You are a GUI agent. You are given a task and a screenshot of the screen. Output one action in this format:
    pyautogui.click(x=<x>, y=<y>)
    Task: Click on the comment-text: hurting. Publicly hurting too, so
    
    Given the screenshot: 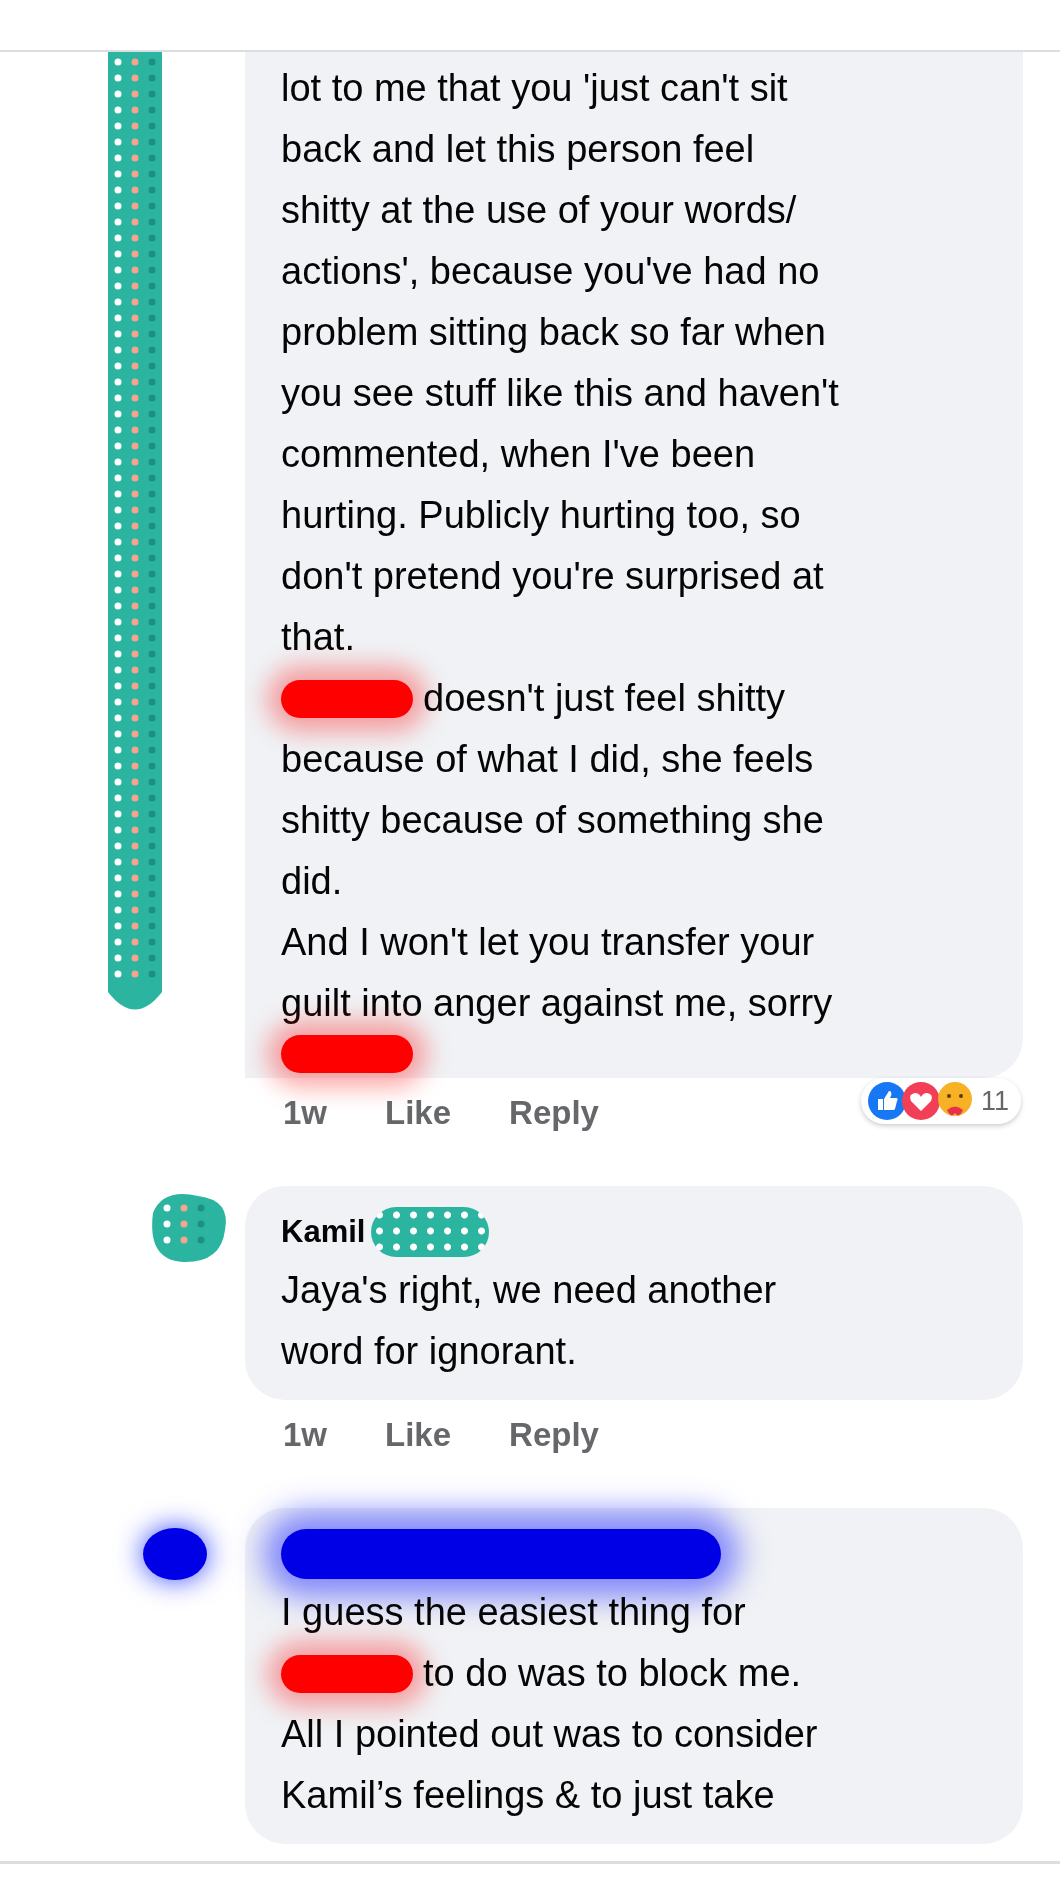 What is the action you would take?
    pyautogui.click(x=541, y=515)
    